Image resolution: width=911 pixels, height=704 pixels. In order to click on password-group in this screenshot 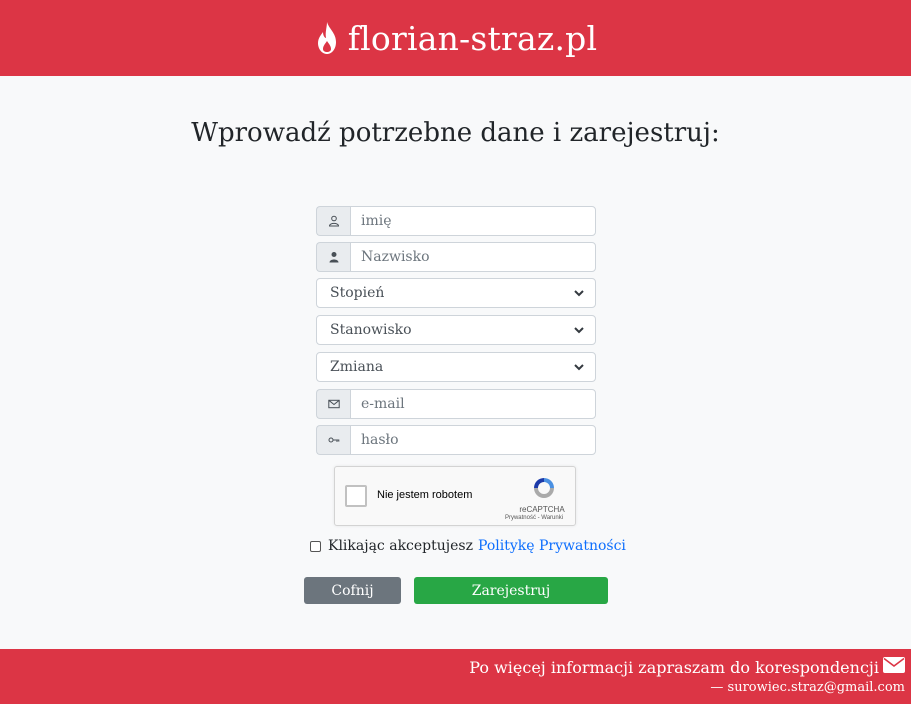, I will do `click(456, 440)`.